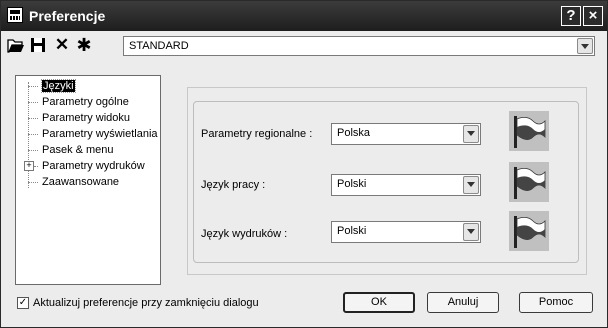 The height and width of the screenshot is (328, 608). What do you see at coordinates (571, 16) in the screenshot?
I see `help-title-button: ?` at bounding box center [571, 16].